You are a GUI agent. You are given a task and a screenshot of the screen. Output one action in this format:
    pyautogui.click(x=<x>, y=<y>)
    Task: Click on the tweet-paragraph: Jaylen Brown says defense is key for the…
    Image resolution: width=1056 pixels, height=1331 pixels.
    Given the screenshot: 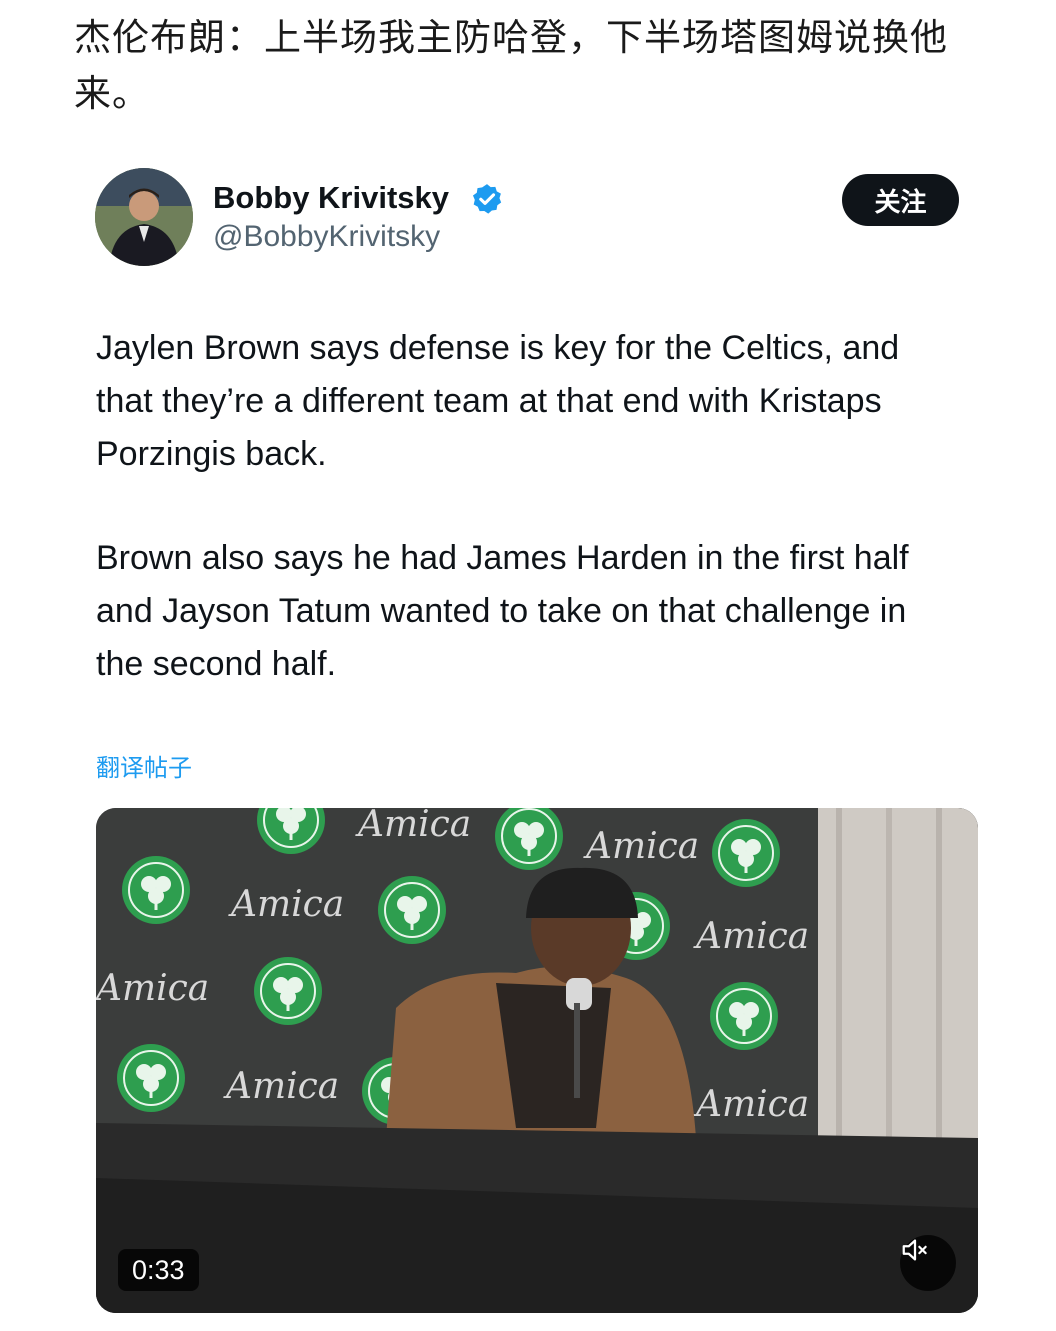 What is the action you would take?
    pyautogui.click(x=498, y=401)
    